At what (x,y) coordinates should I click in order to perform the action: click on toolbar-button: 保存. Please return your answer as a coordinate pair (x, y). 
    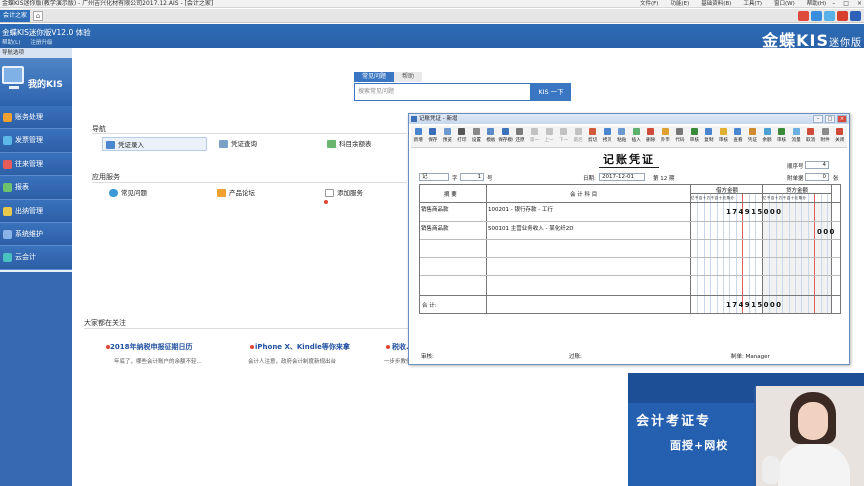
    Looking at the image, I should click on (433, 136).